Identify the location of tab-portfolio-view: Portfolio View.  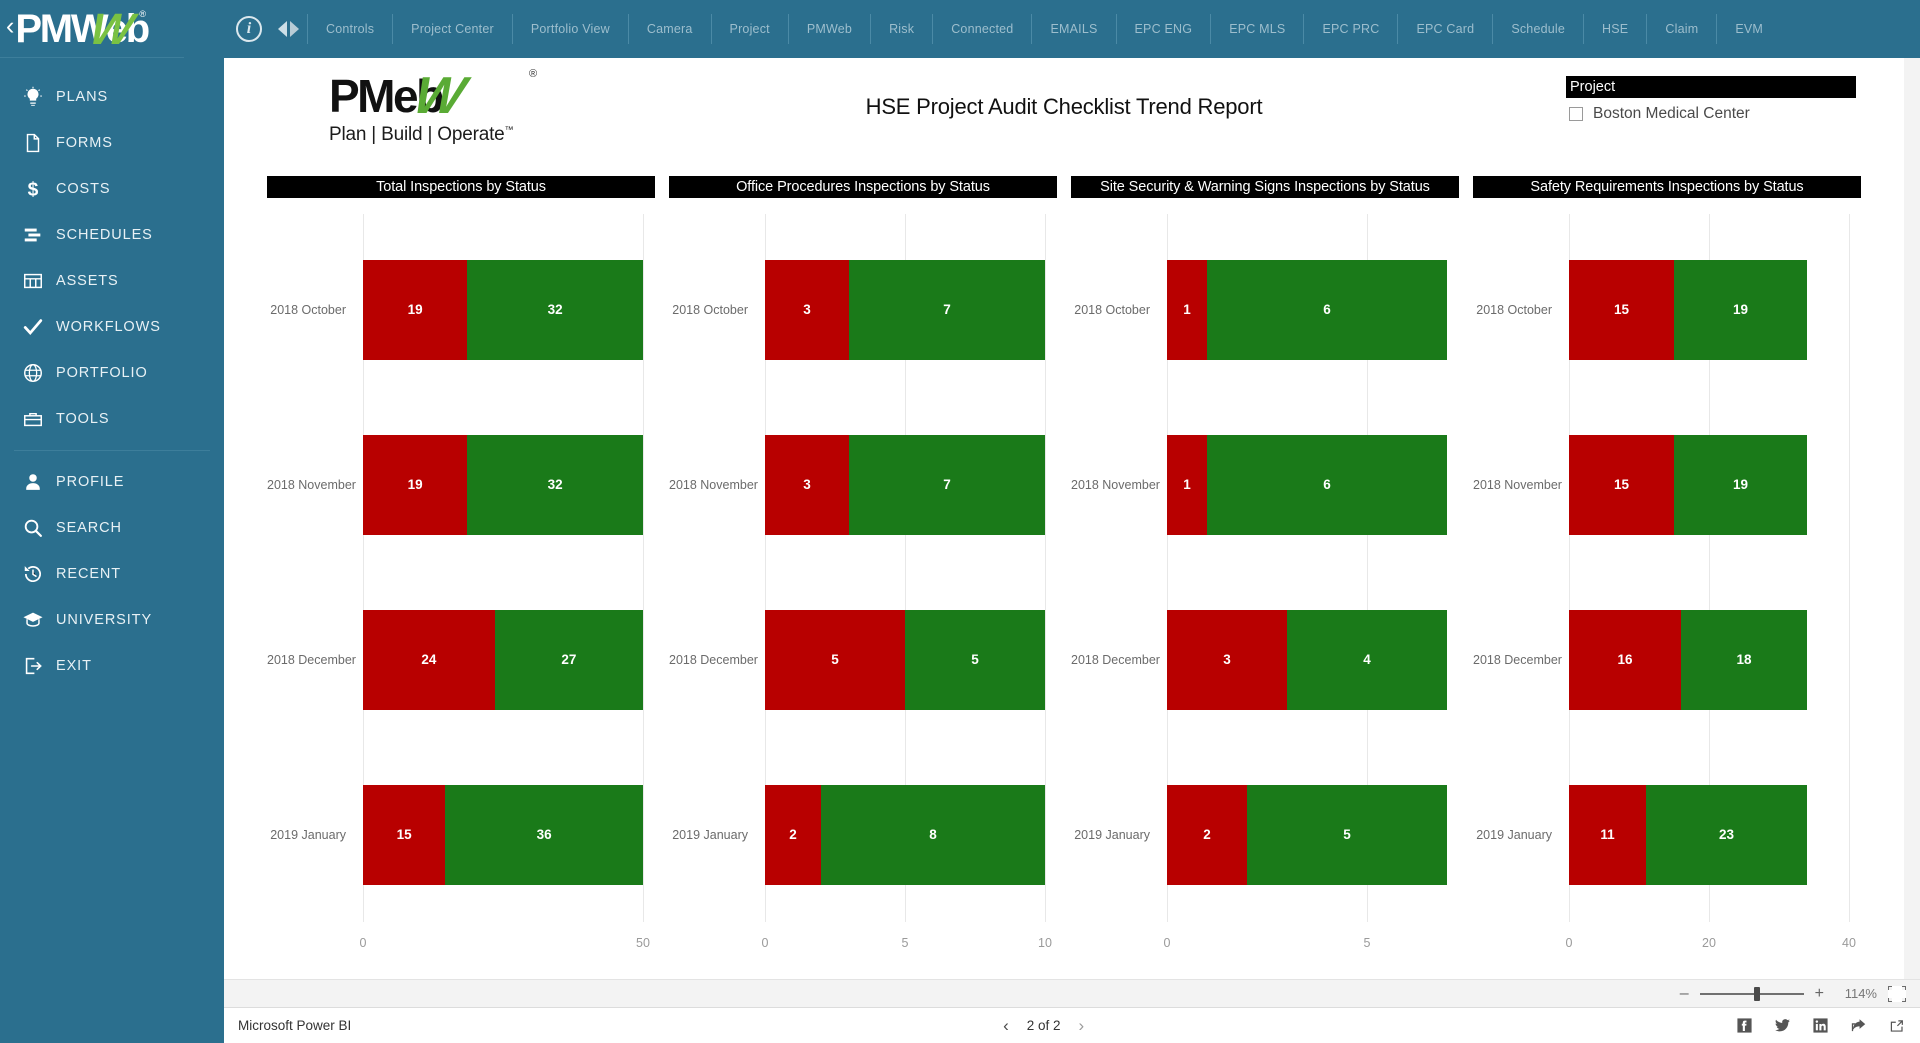
(569, 29).